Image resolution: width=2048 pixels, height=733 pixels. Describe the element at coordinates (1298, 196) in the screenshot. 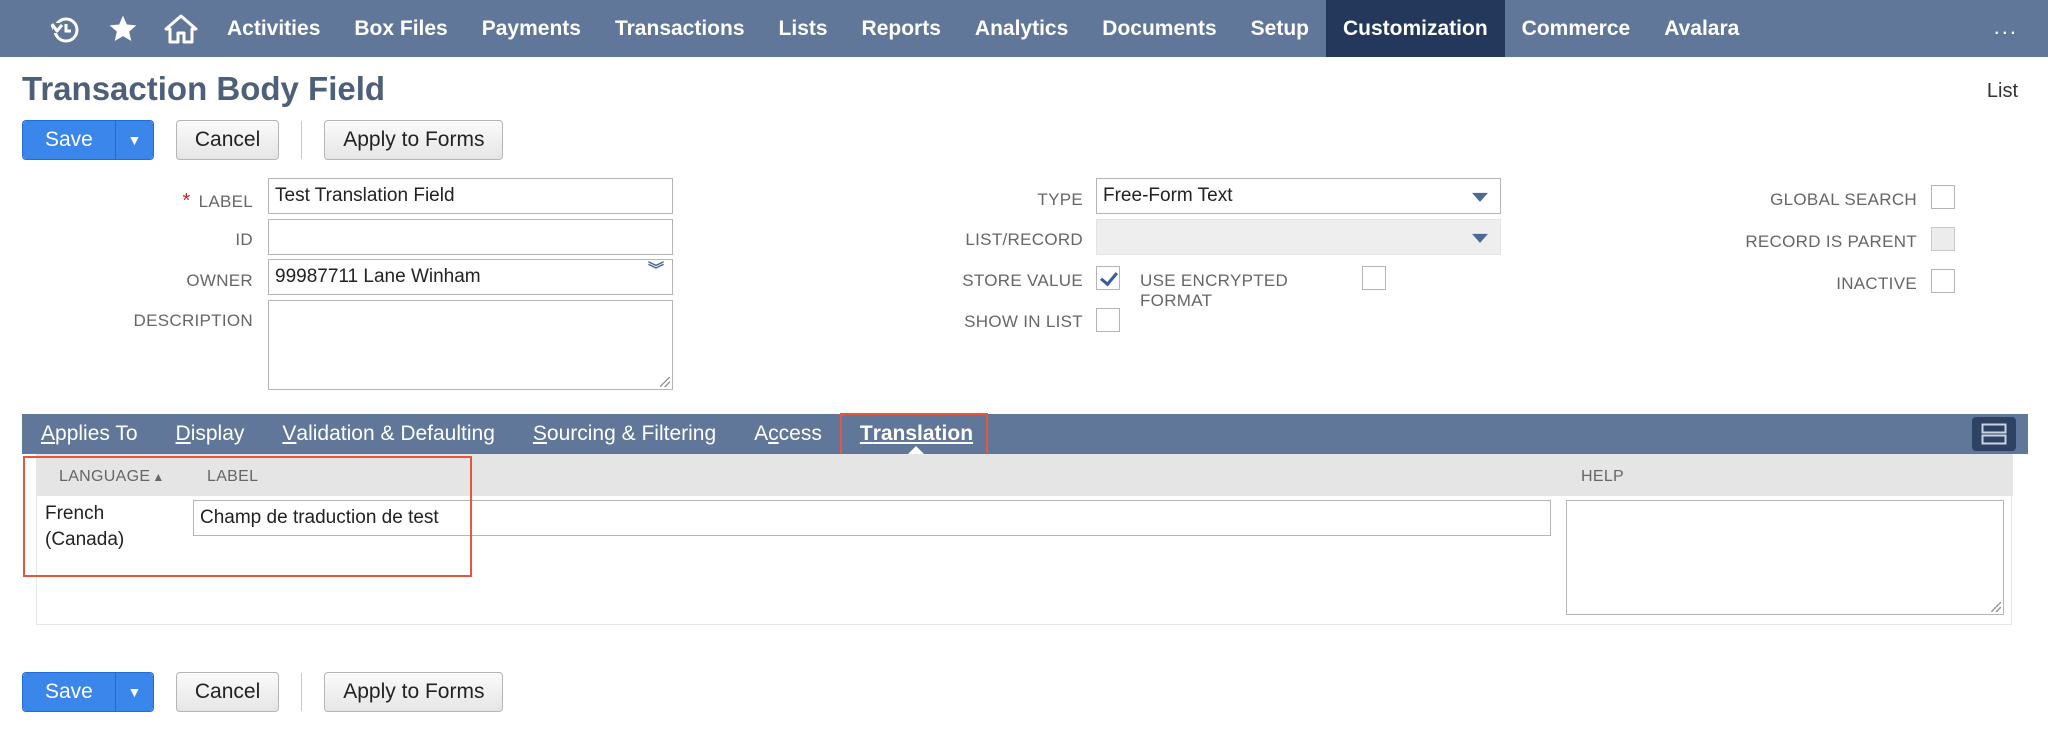

I see `type-select: Free-Form Text` at that location.